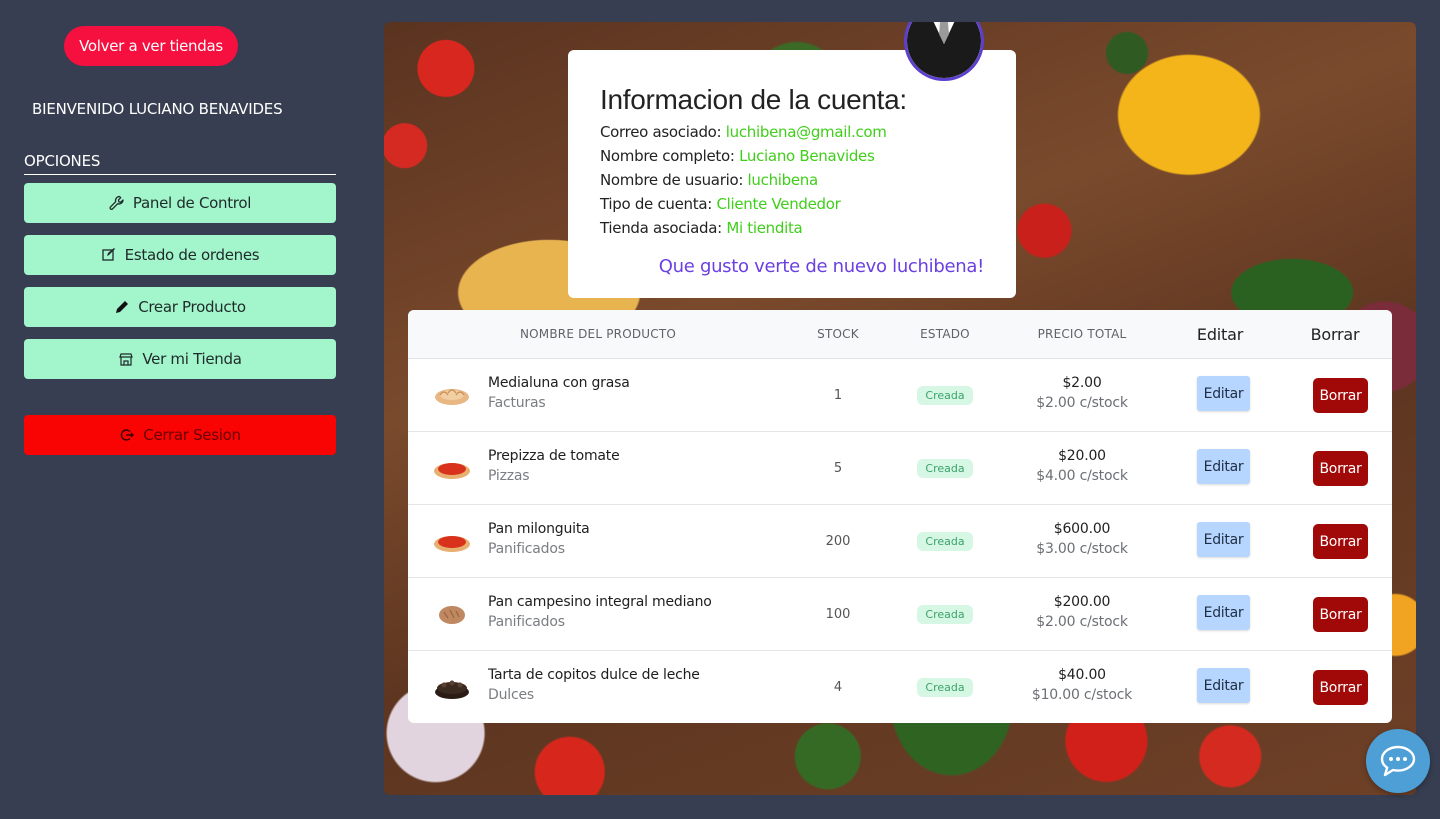 The width and height of the screenshot is (1440, 819). I want to click on store-value: Mi tiendita, so click(764, 228).